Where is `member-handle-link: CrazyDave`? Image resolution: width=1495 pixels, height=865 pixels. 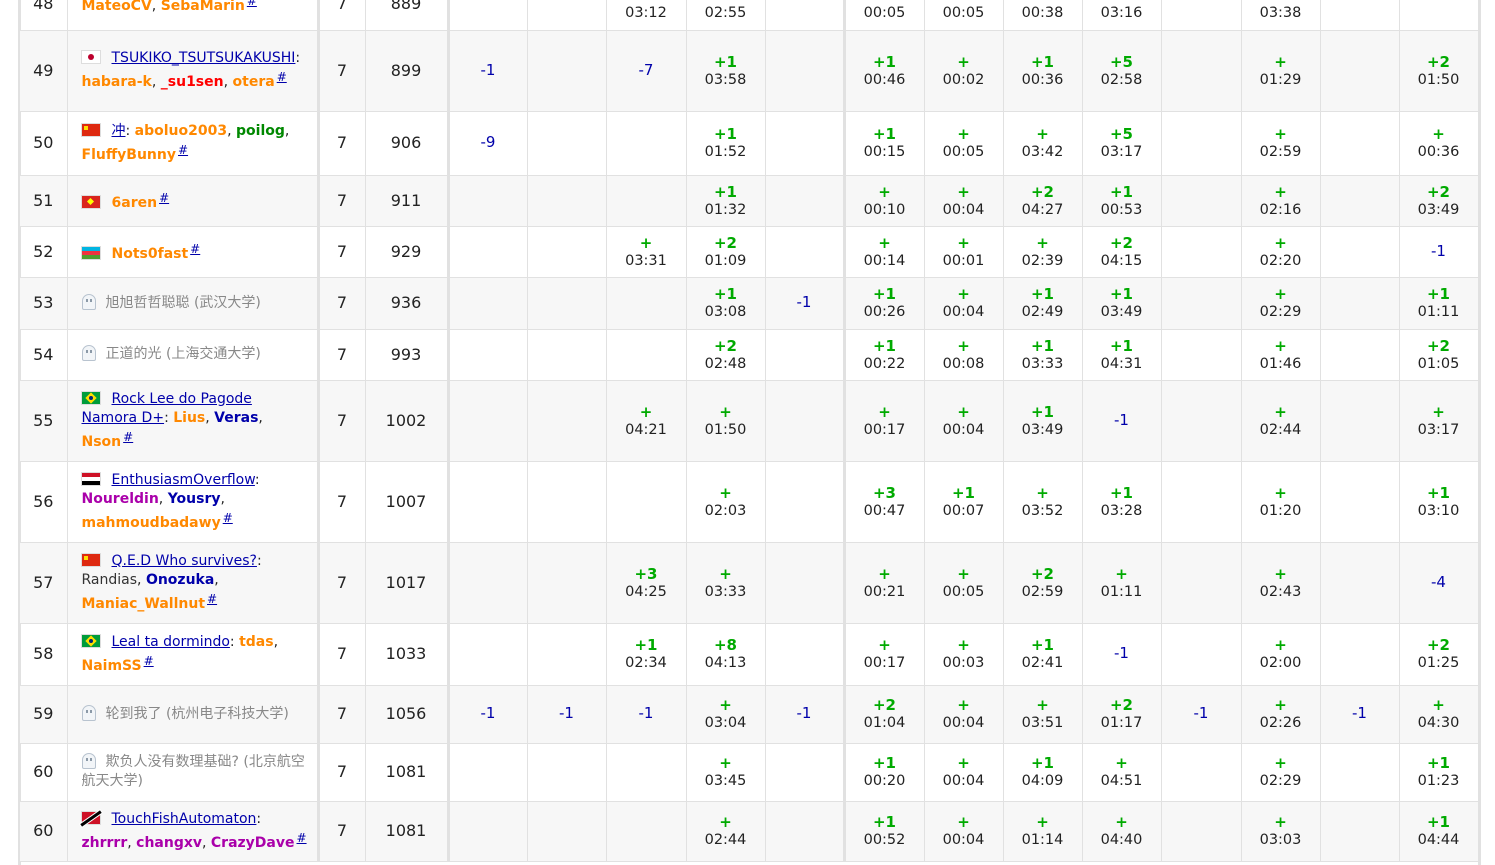
member-handle-link: CrazyDave is located at coordinates (253, 843).